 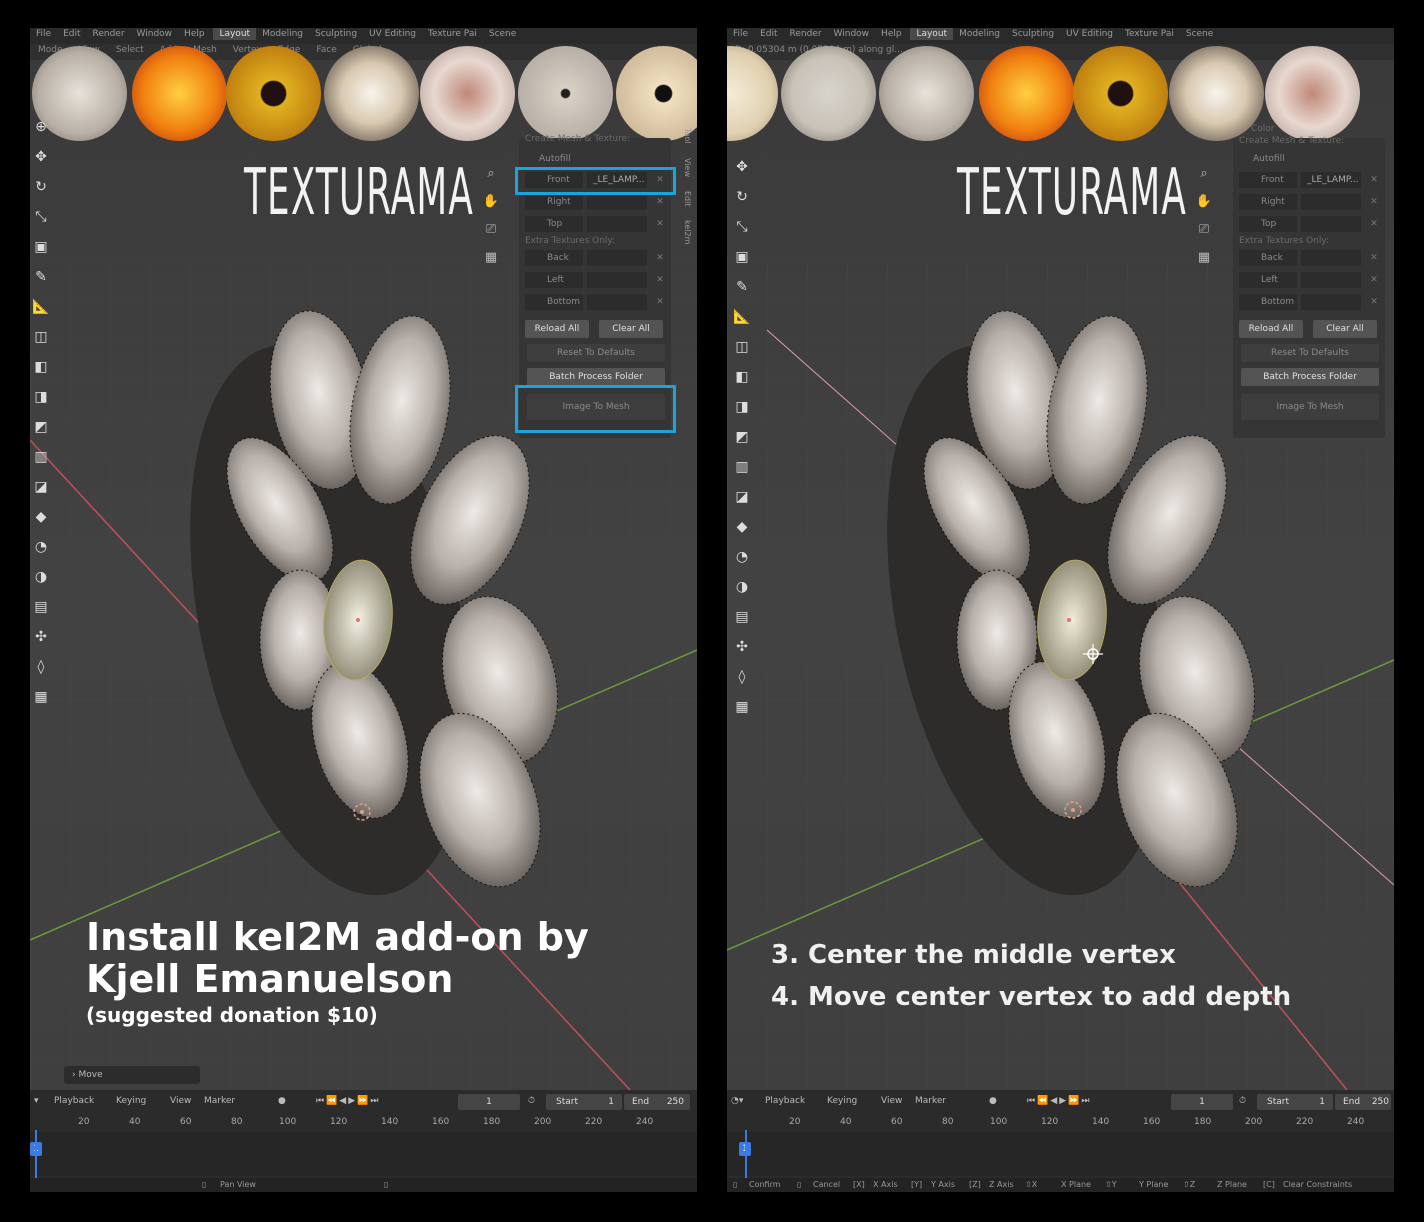 What do you see at coordinates (742, 467) in the screenshot?
I see `loop-cut-icon: ▥` at bounding box center [742, 467].